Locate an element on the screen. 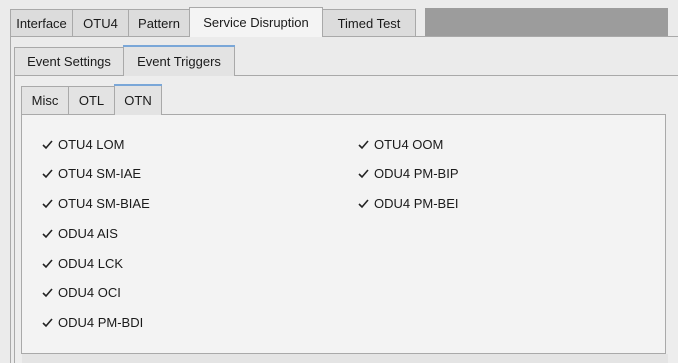 The image size is (678, 363). tab-misc: Misc is located at coordinates (45, 100).